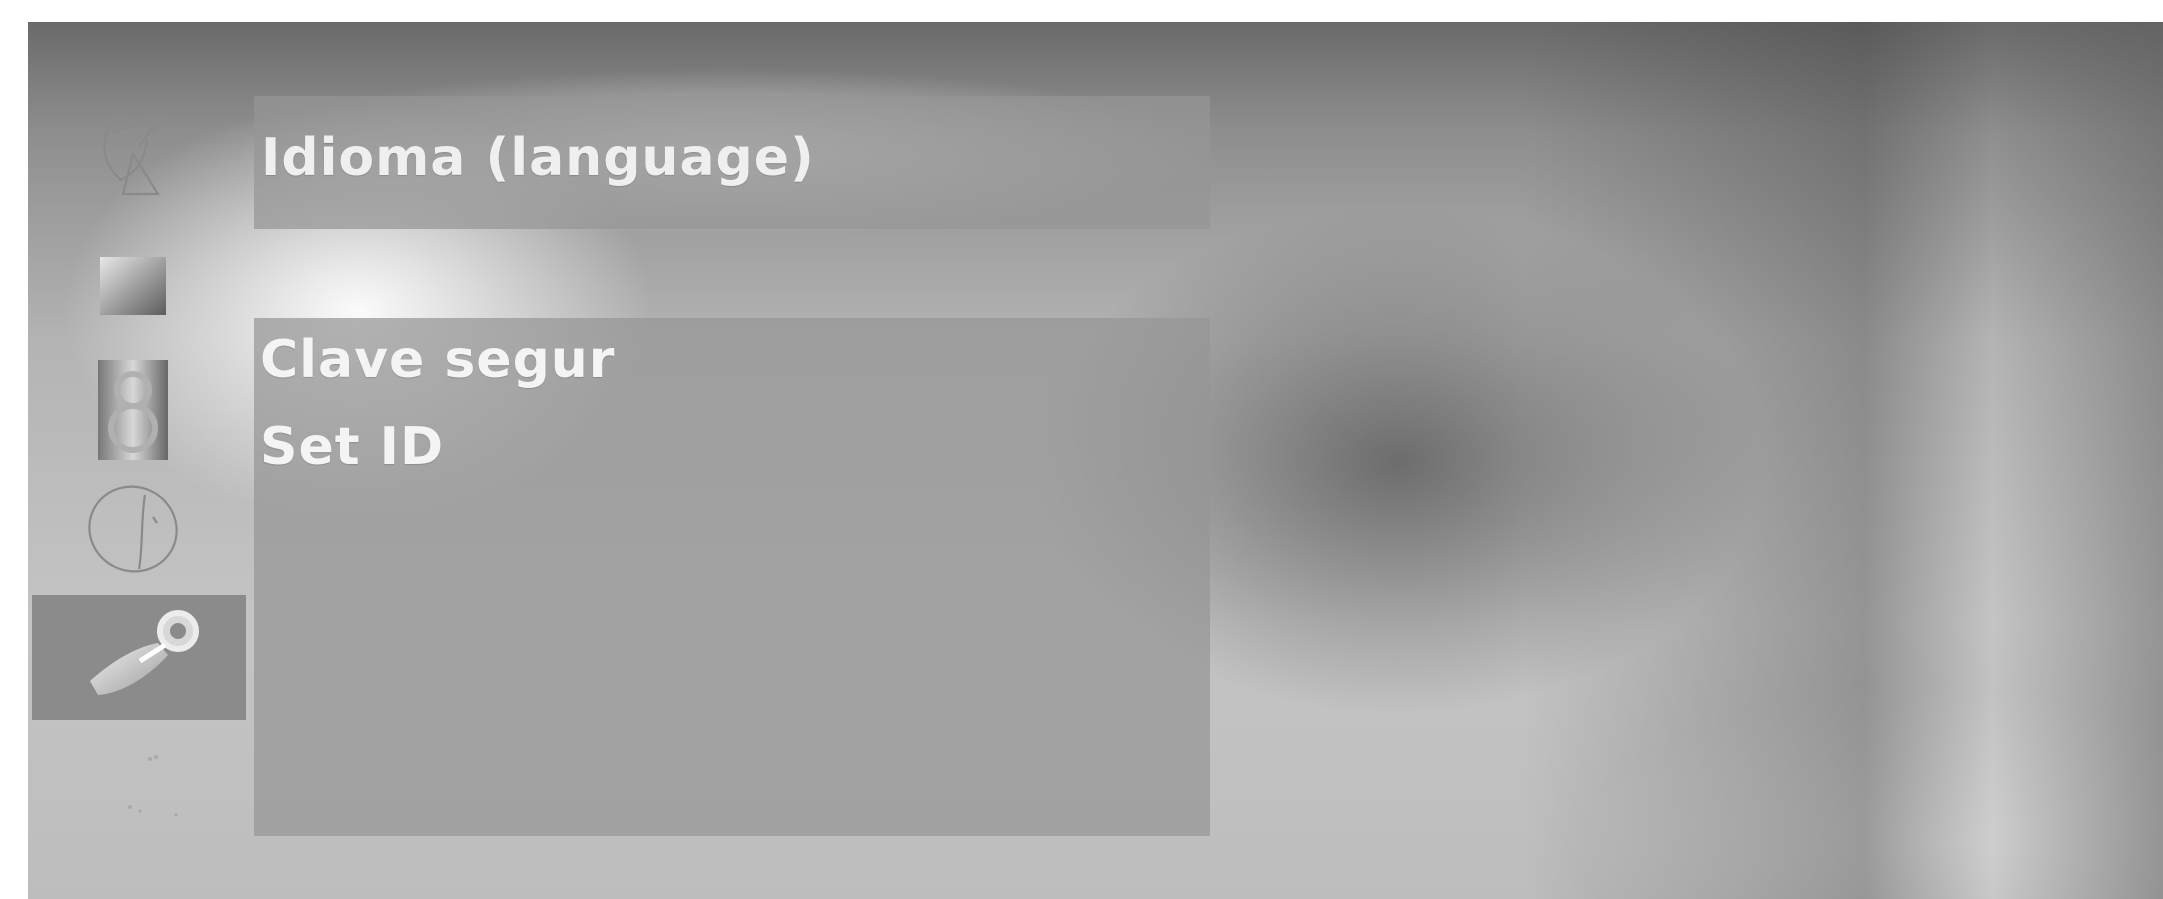  I want to click on sidebar-item-selected, so click(139, 657).